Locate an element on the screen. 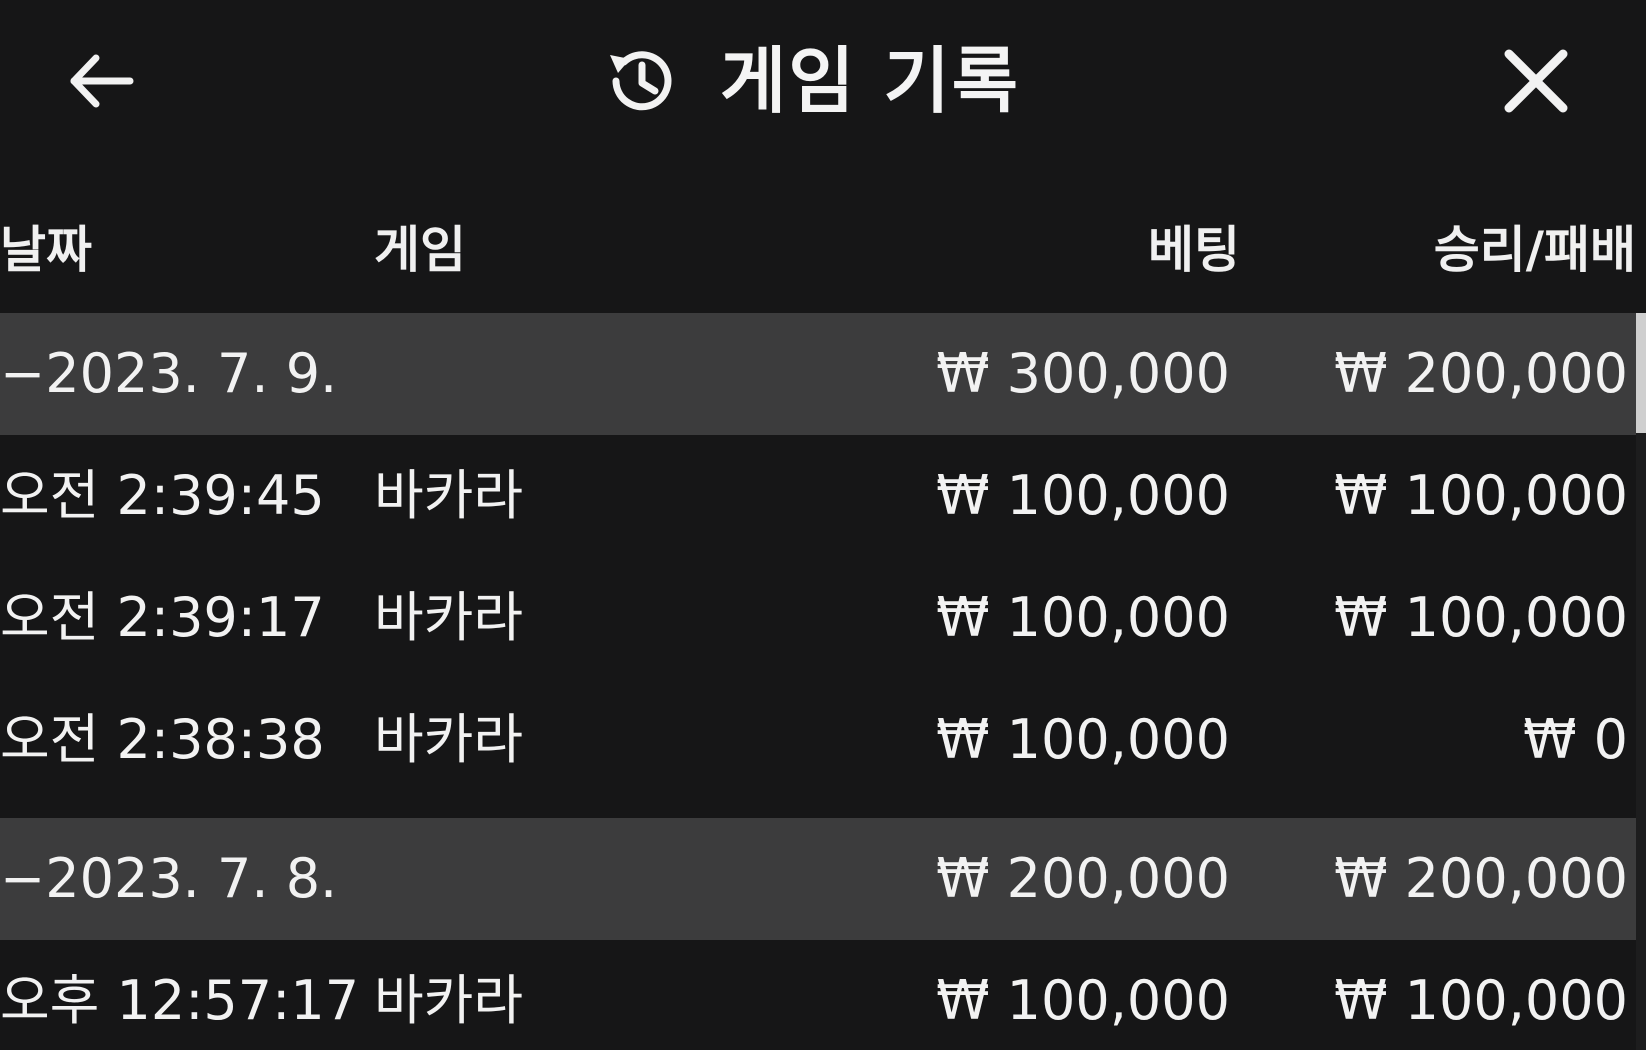 This screenshot has height=1050, width=1646. arrow-left-icon is located at coordinates (102, 81).